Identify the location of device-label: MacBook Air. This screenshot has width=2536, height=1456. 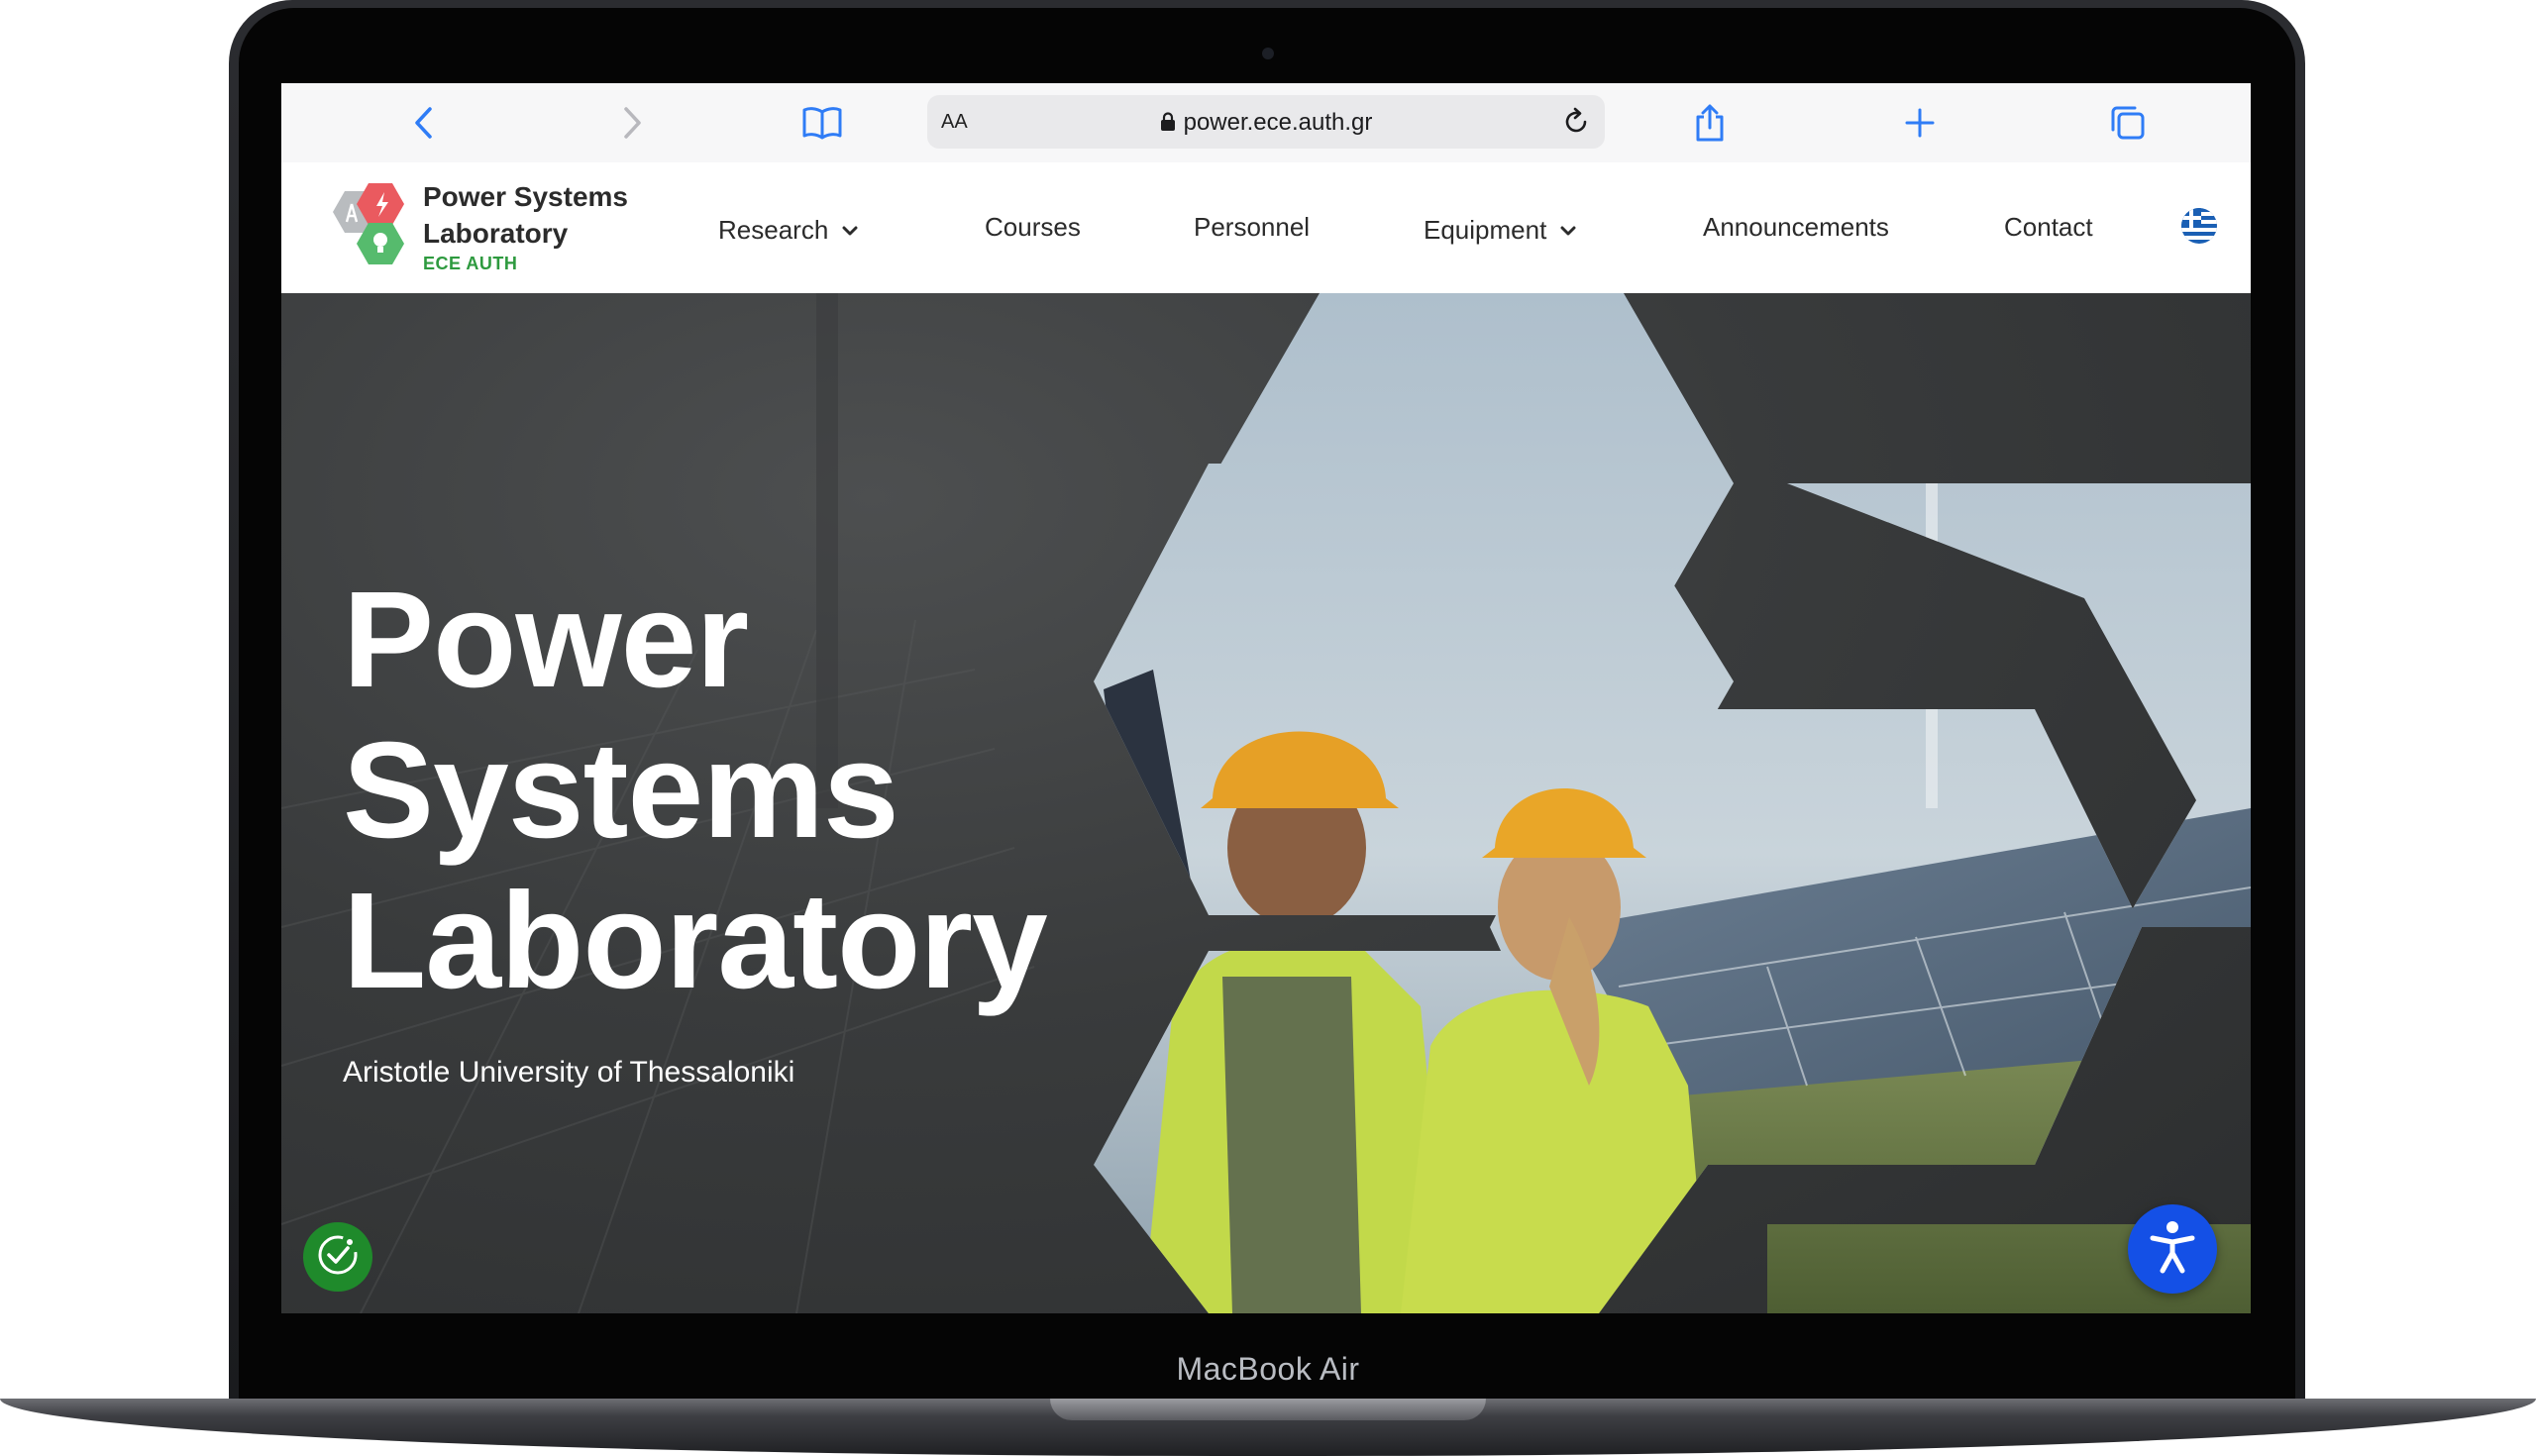
(1268, 1369).